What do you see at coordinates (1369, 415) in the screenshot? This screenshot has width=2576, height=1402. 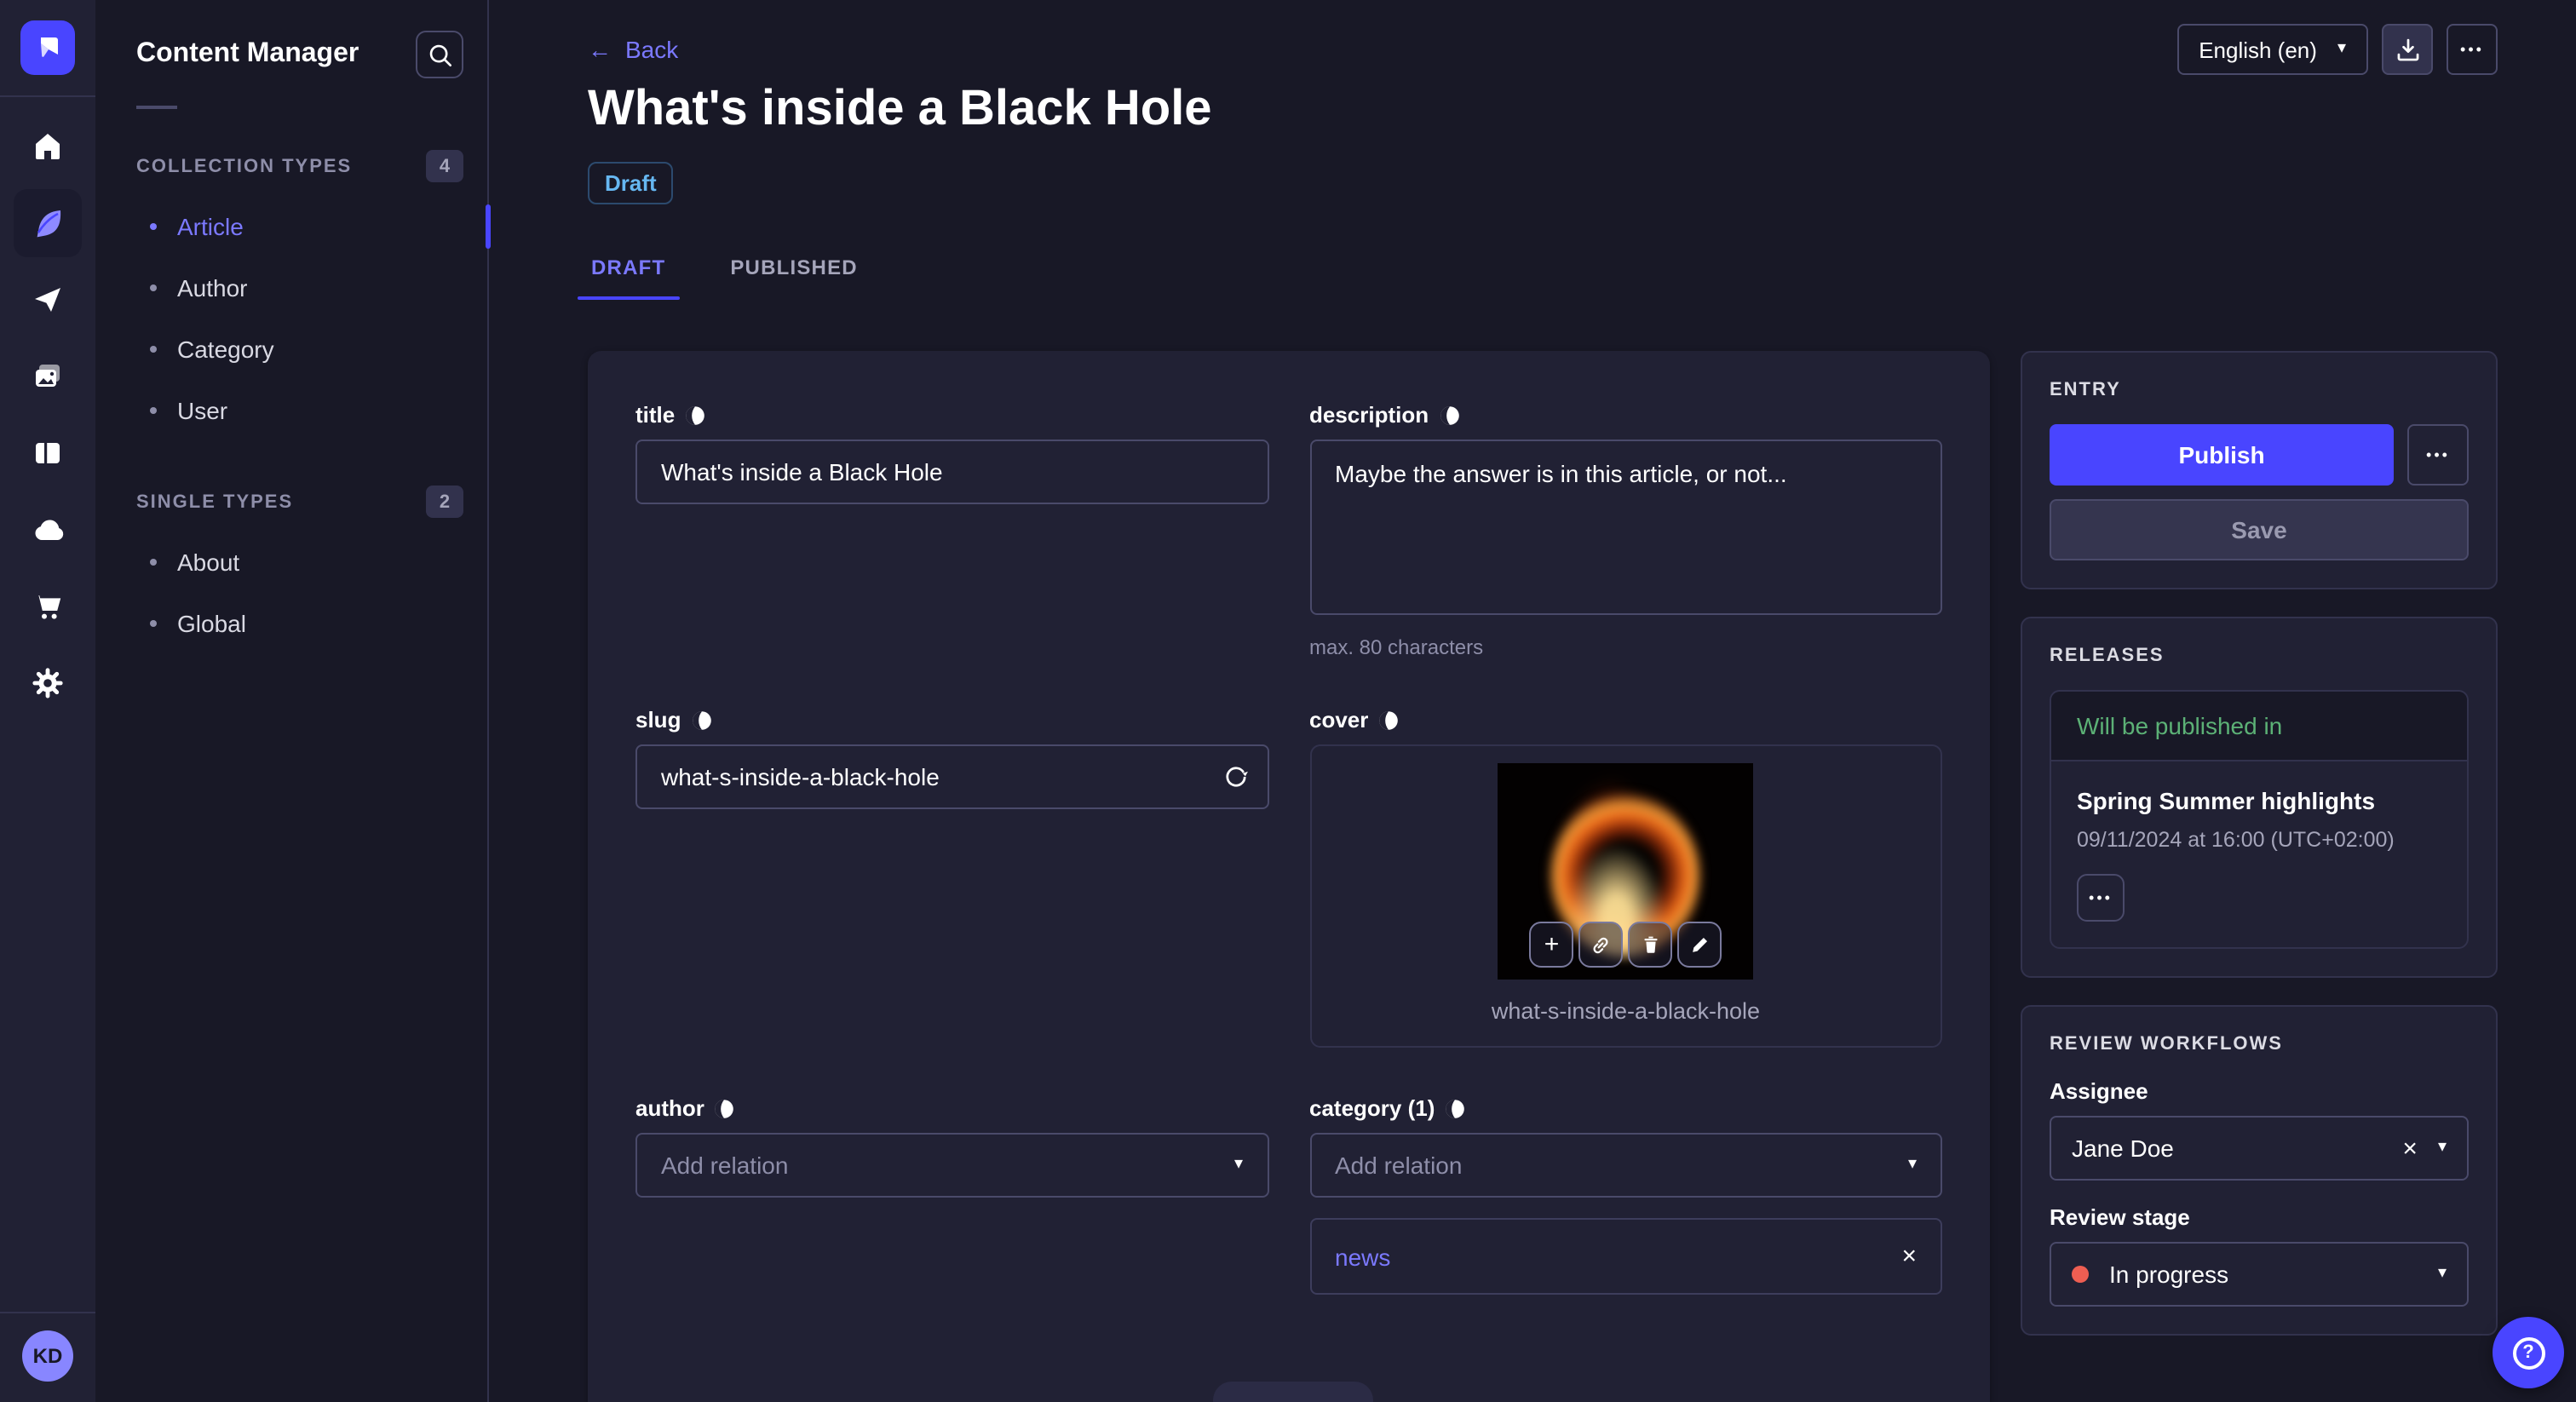 I see `description-label: description` at bounding box center [1369, 415].